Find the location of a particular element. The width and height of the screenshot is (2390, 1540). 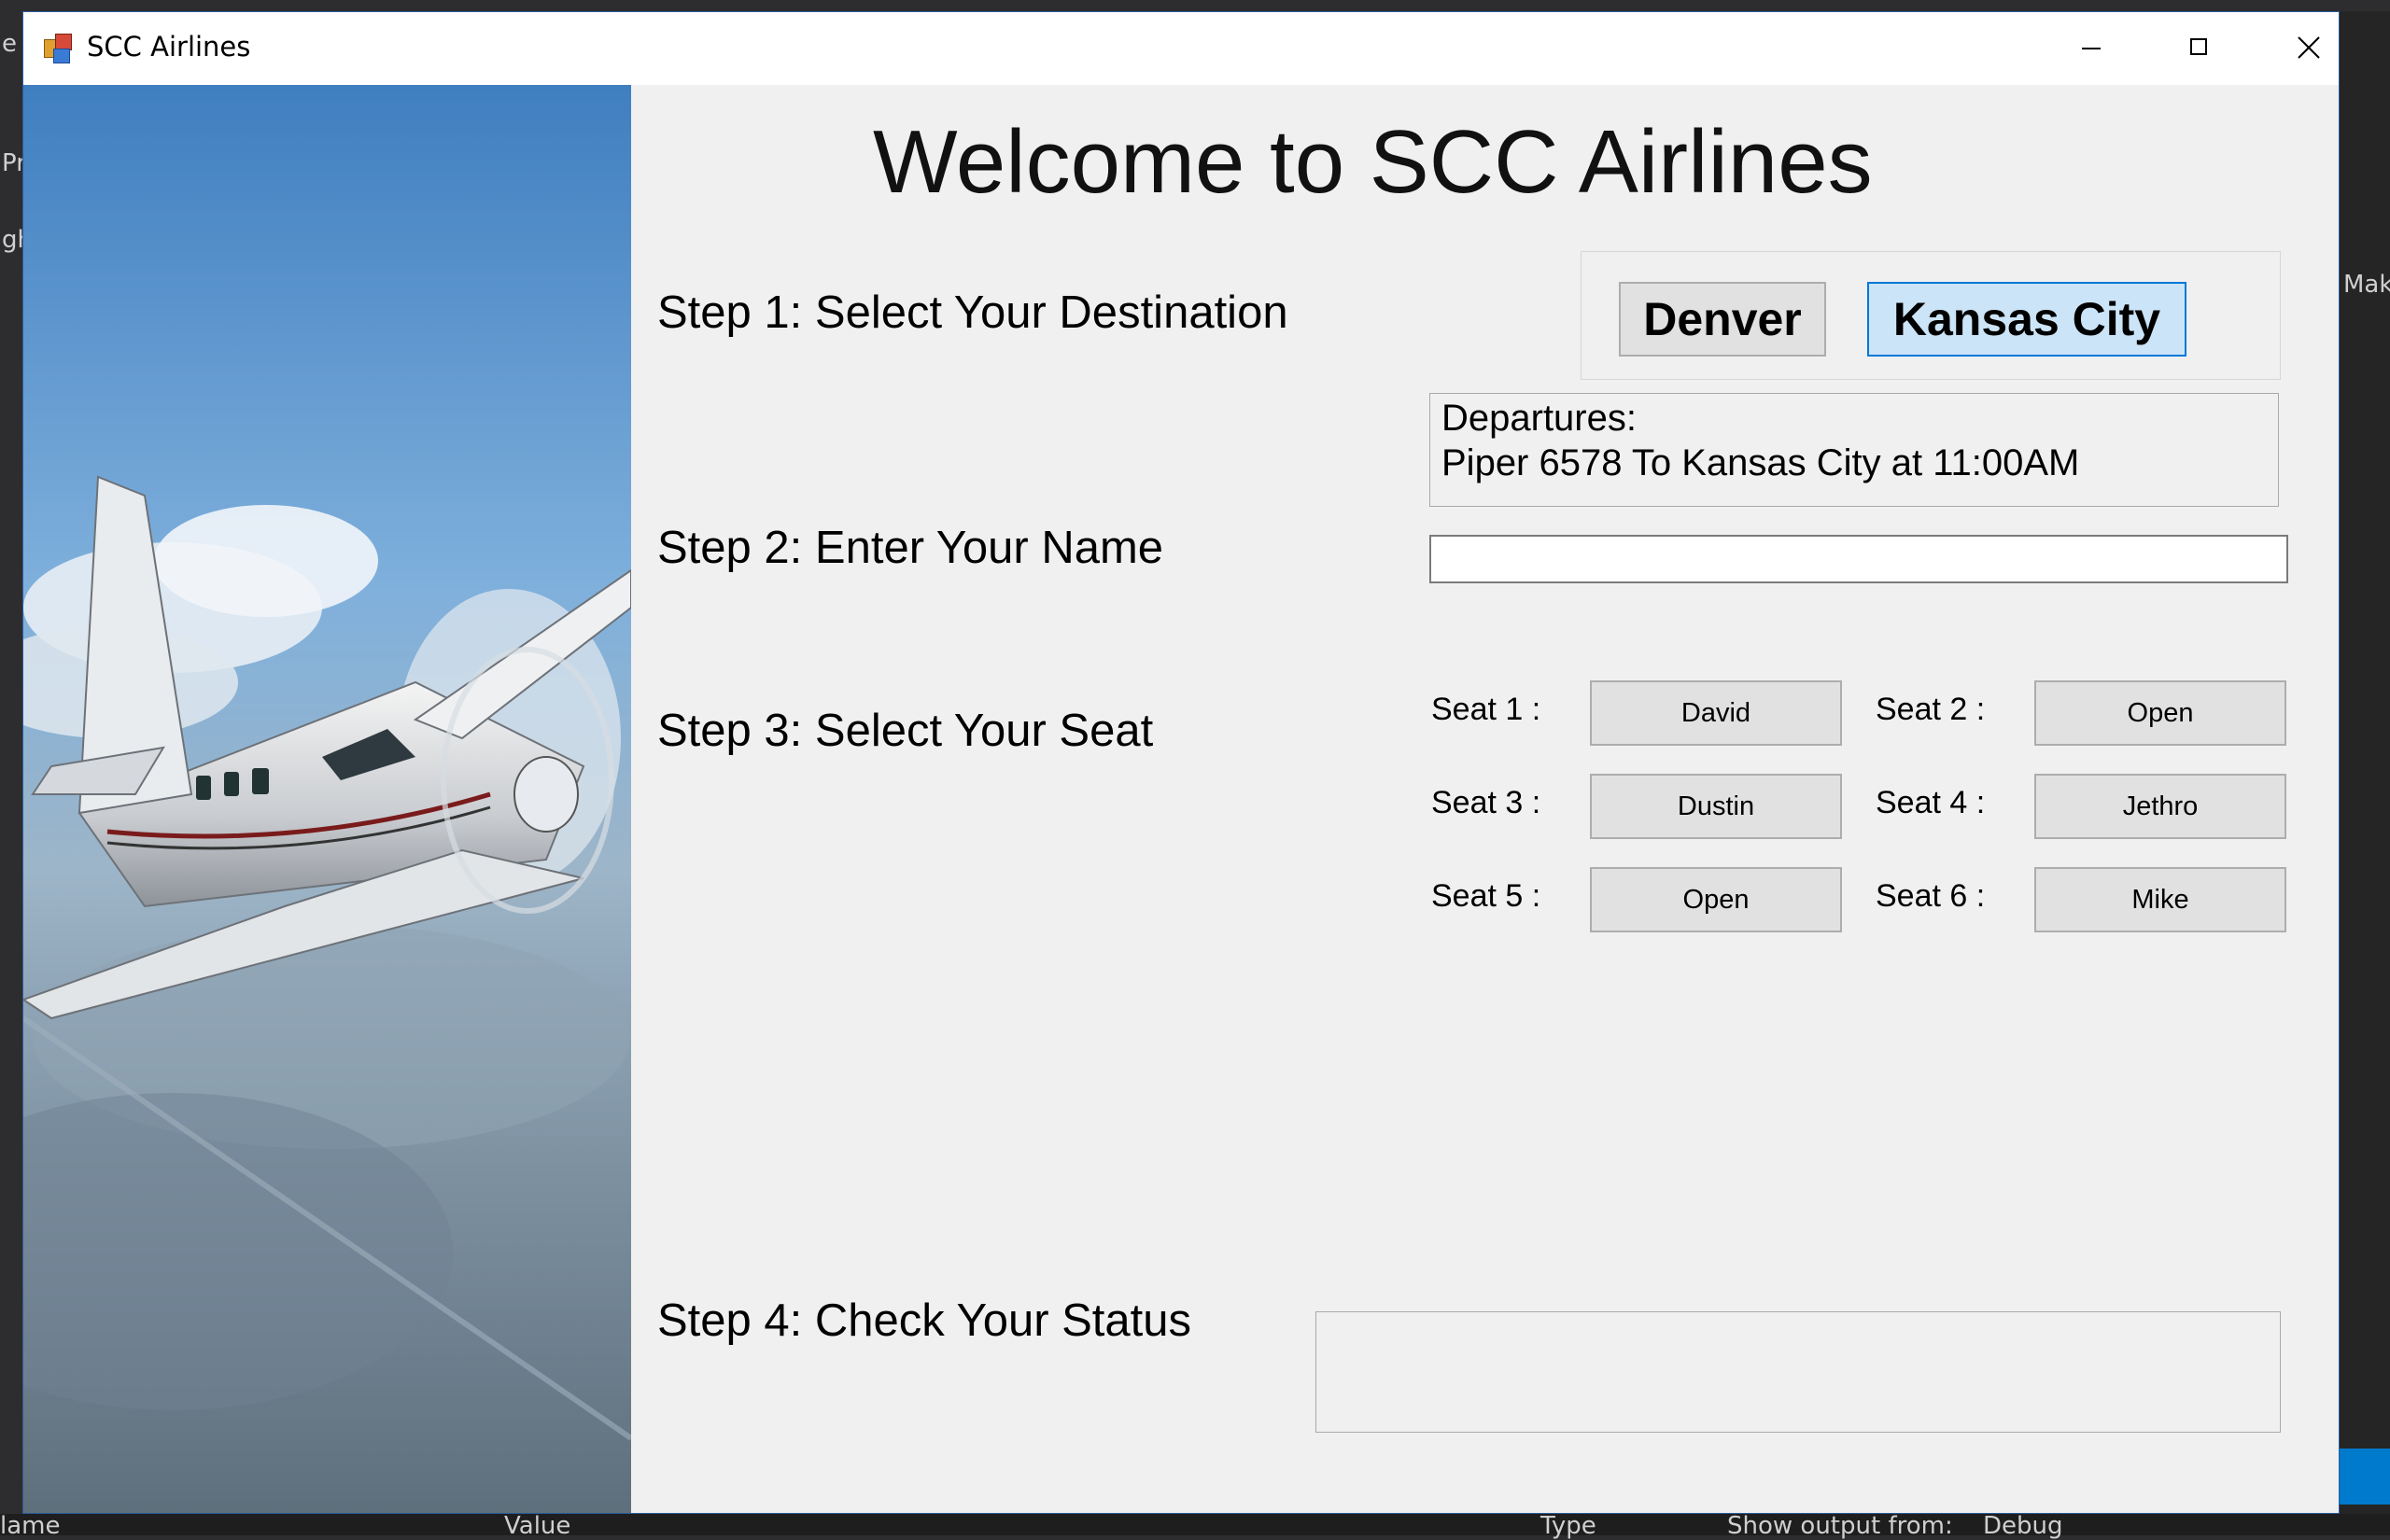

step3-label: Step 3: Select Your Seat is located at coordinates (905, 731).